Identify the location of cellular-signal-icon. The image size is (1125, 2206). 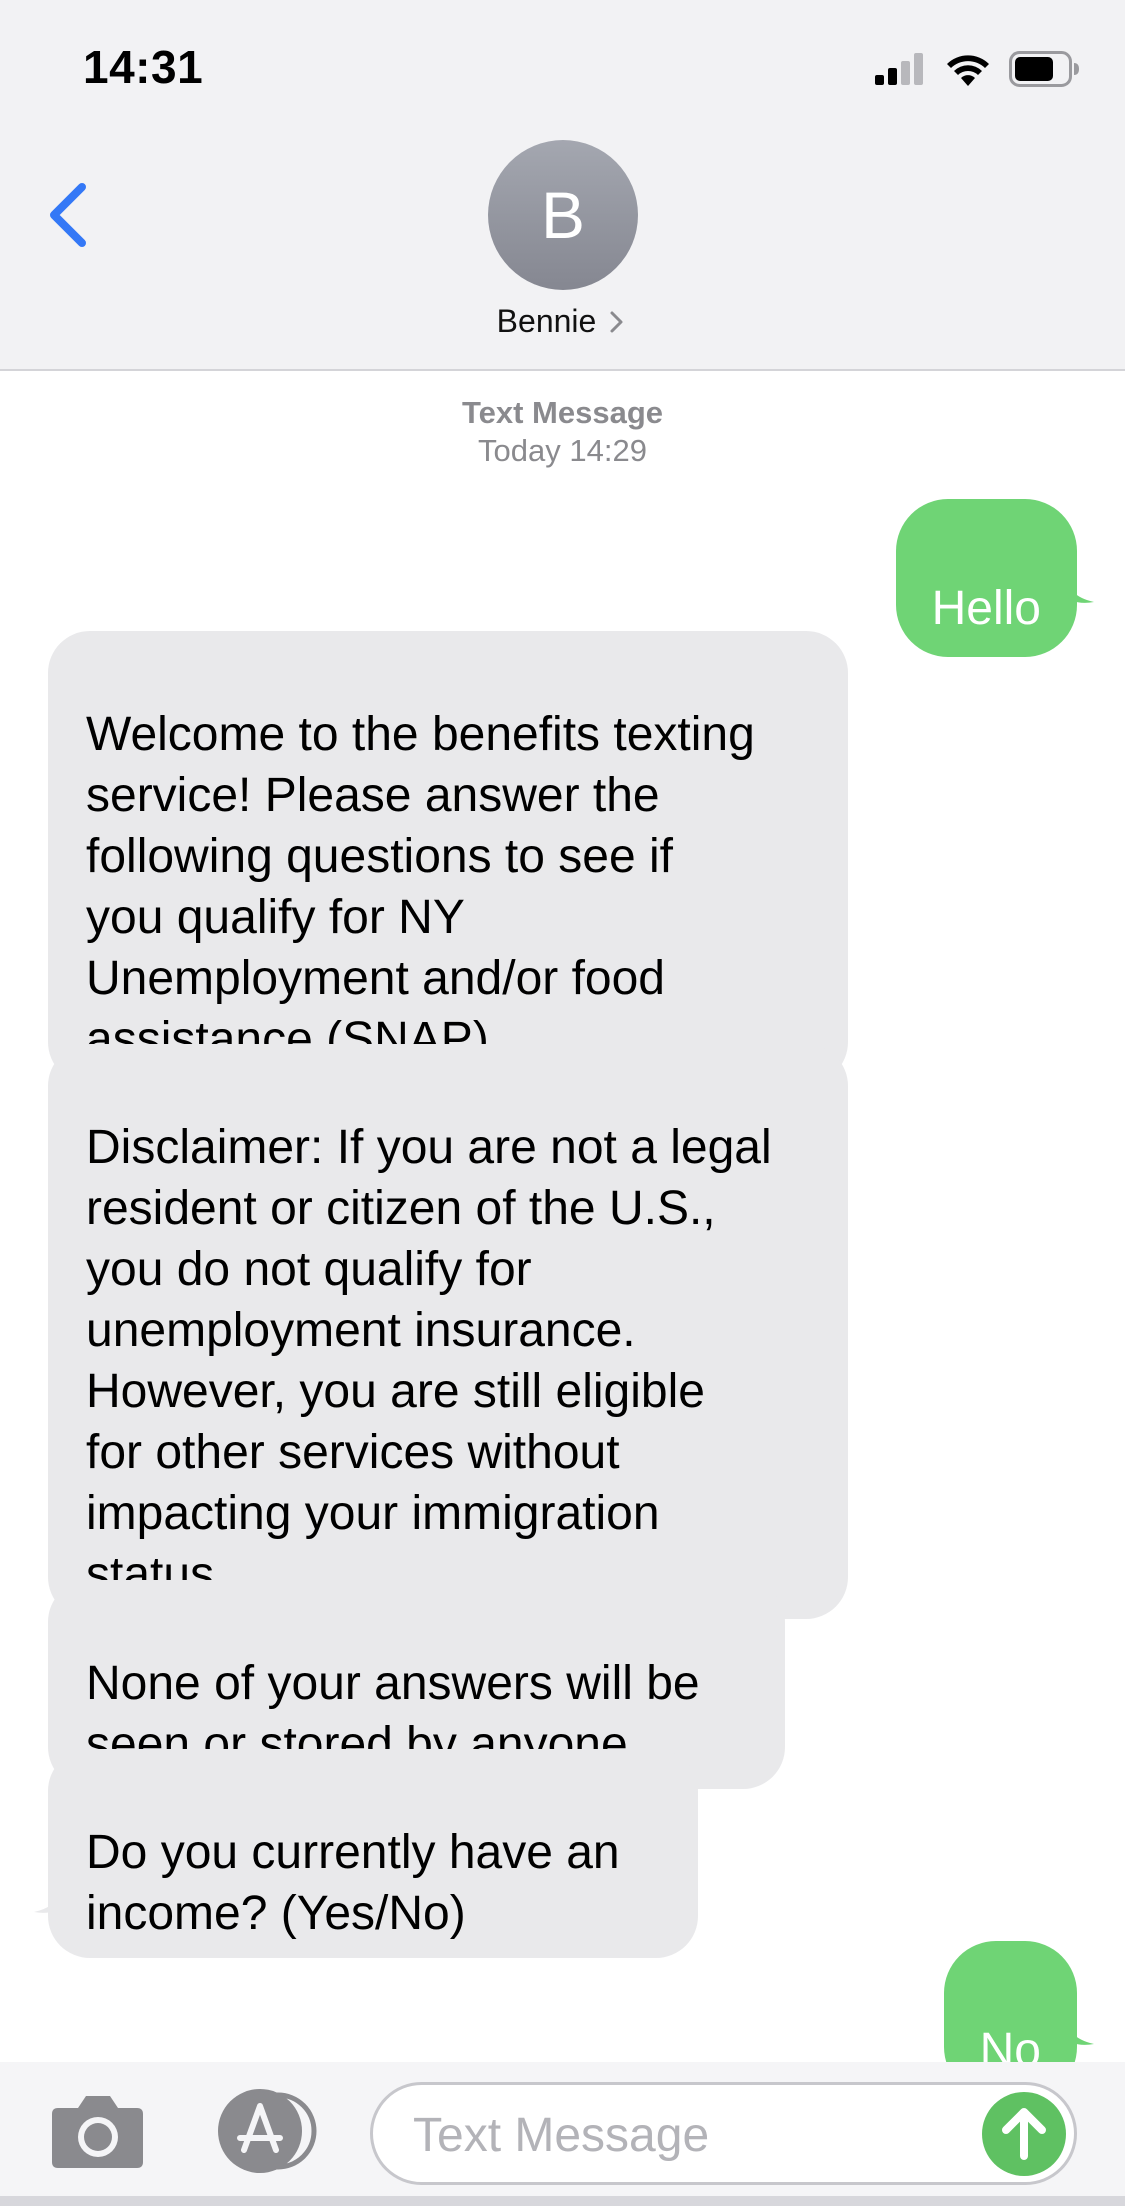
(899, 69).